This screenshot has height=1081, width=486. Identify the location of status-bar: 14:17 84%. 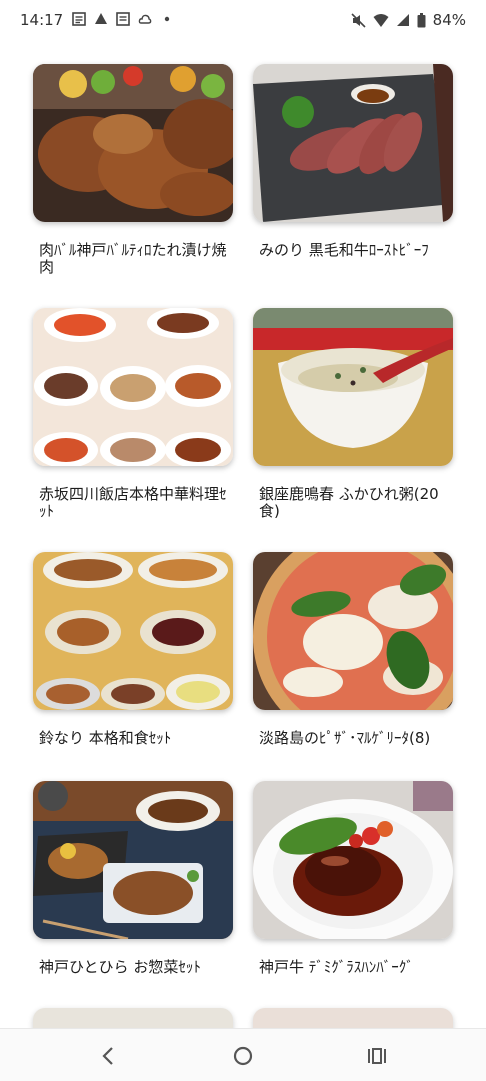
(243, 21).